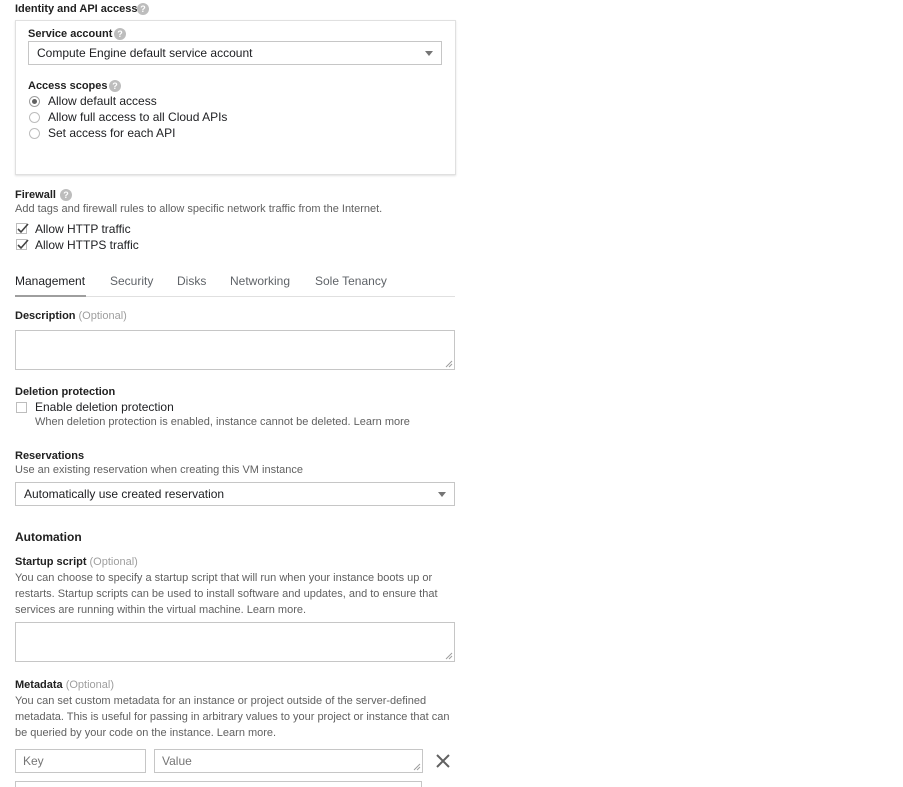 This screenshot has height=787, width=903. I want to click on access-scope-full-label: Allow full access to all Cloud APIs, so click(138, 117).